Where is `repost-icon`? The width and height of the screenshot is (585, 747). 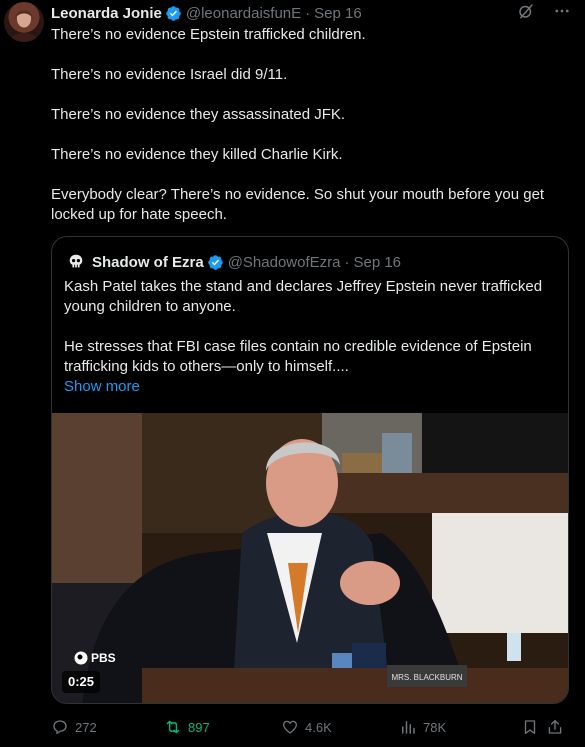 repost-icon is located at coordinates (173, 727).